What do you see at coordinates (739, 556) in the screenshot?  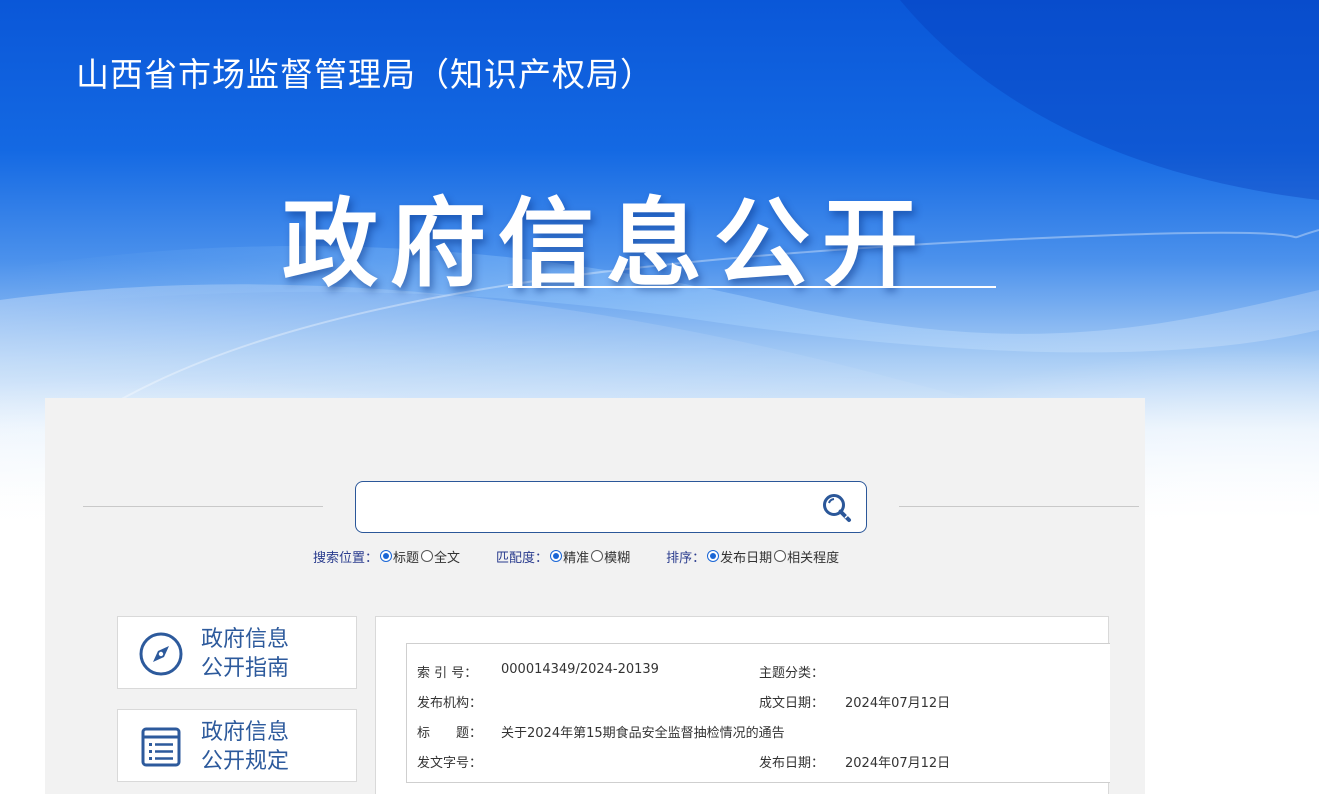 I see `radio-publish-date: 发布日期` at bounding box center [739, 556].